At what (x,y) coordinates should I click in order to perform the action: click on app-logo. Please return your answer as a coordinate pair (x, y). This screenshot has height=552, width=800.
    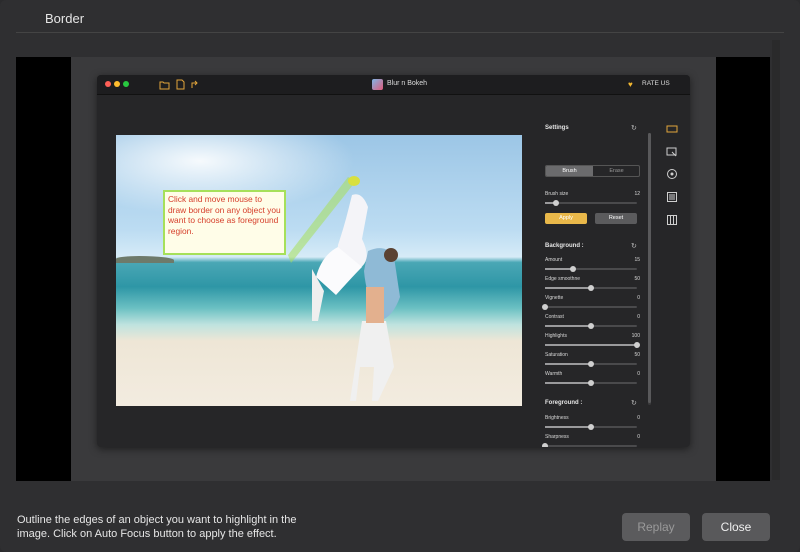
    Looking at the image, I should click on (377, 84).